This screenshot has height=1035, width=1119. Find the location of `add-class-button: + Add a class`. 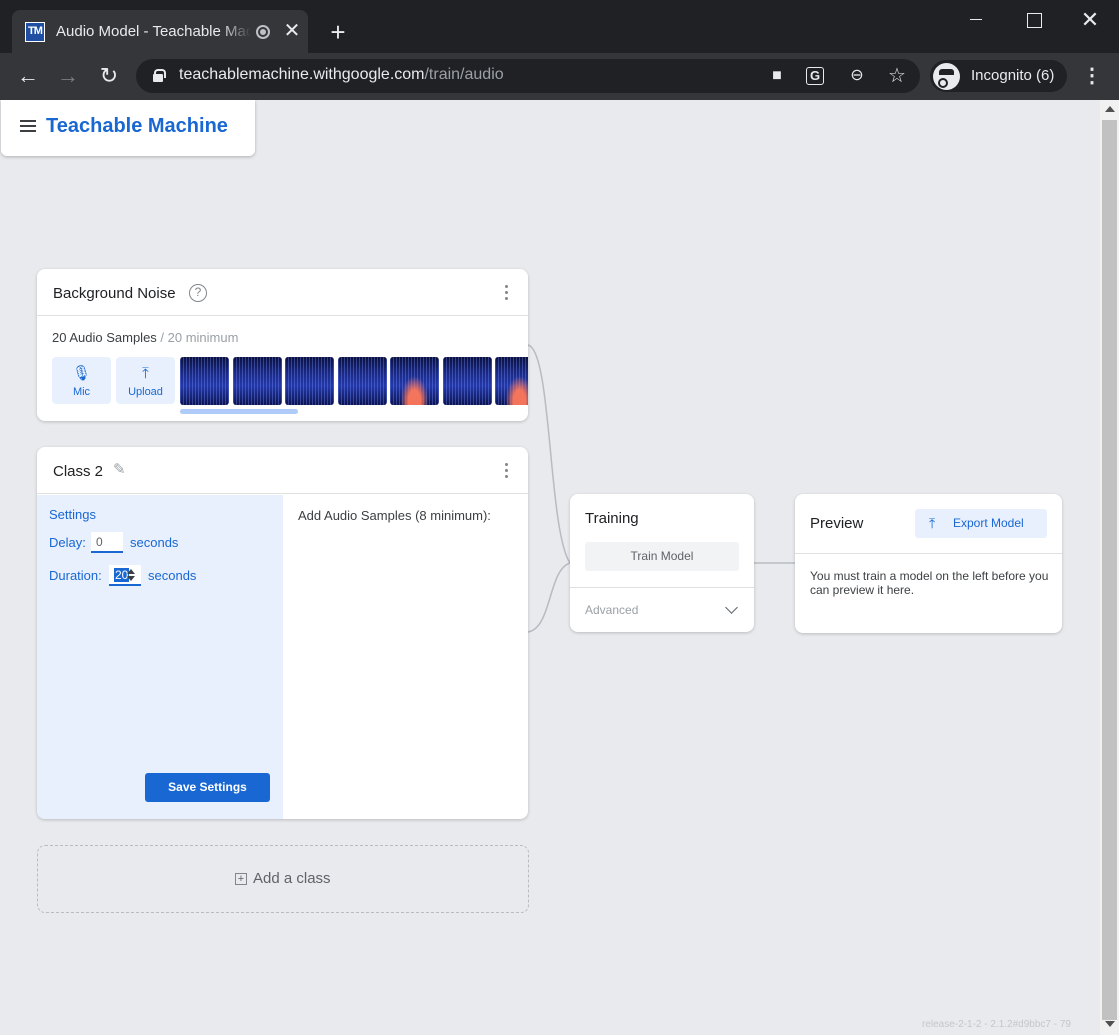

add-class-button: + Add a class is located at coordinates (283, 879).